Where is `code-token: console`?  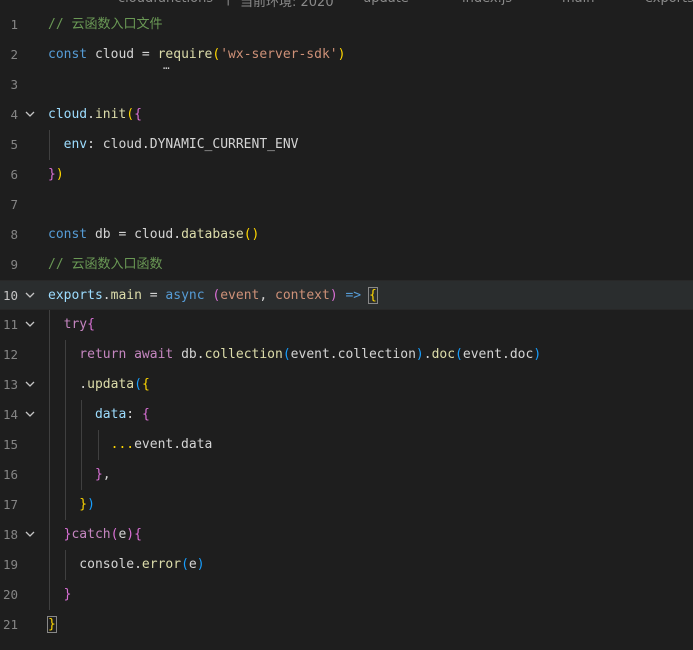
code-token: console is located at coordinates (91, 564).